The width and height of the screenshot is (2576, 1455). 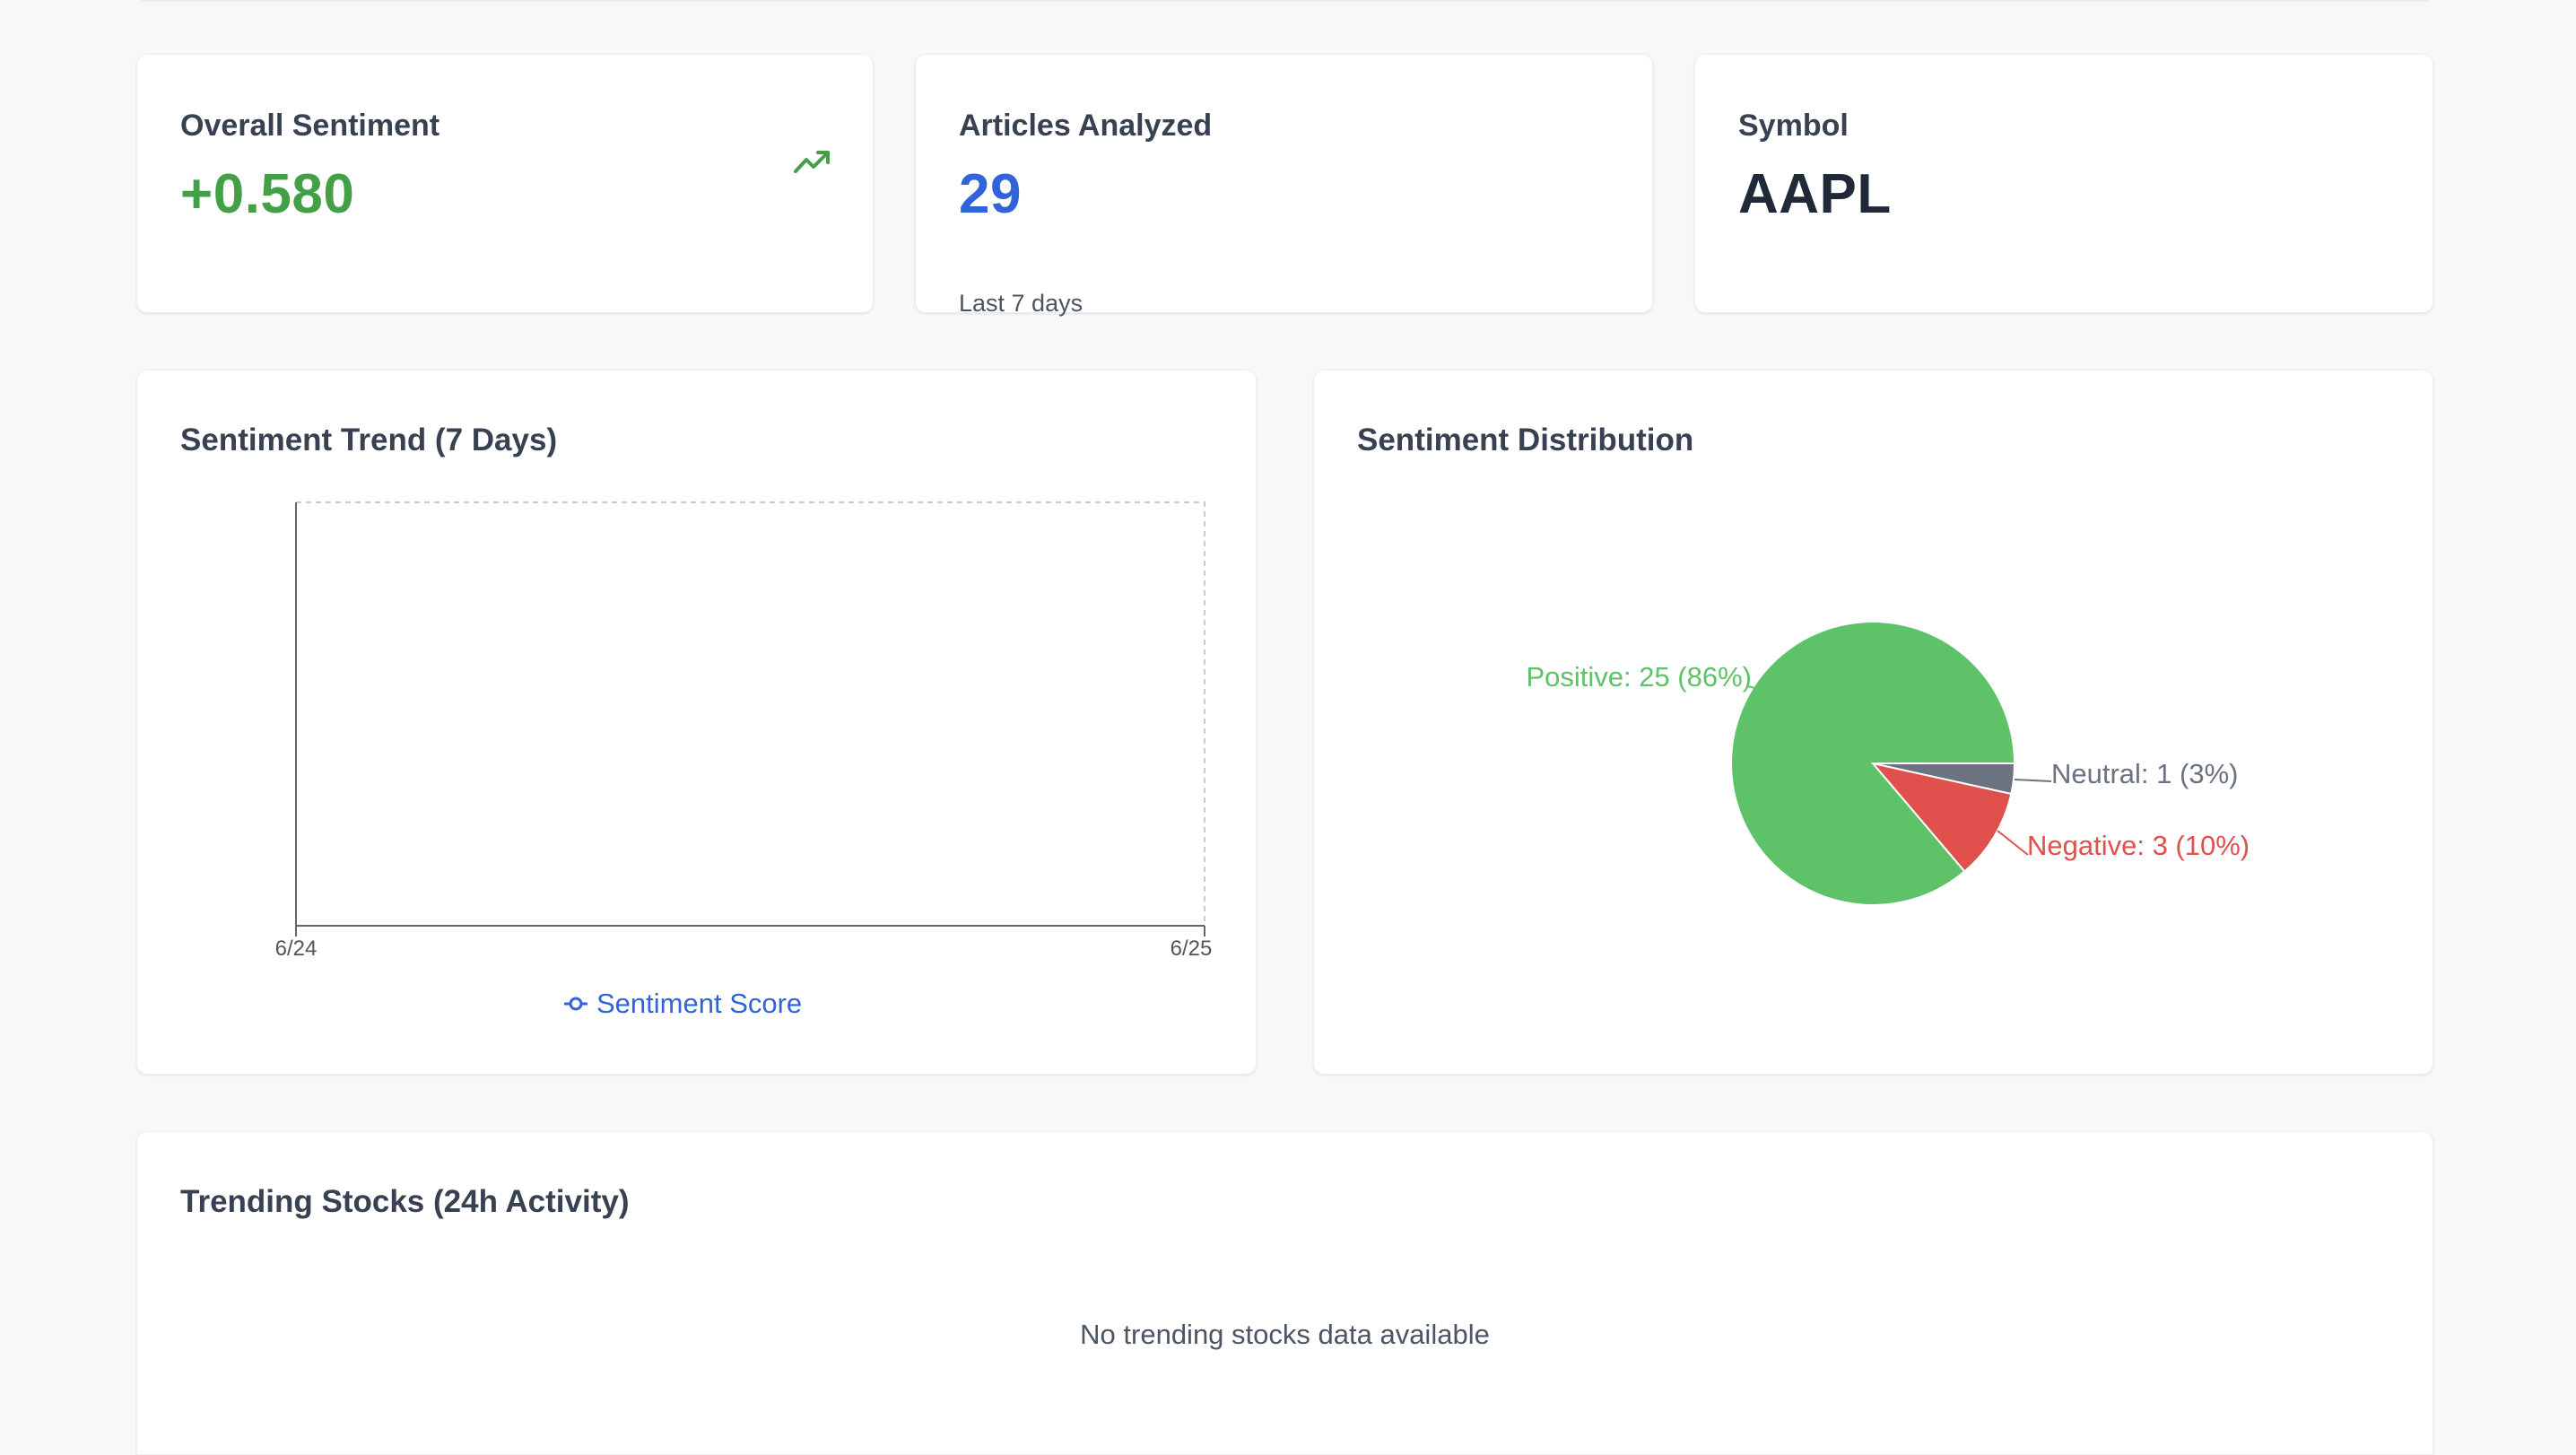 What do you see at coordinates (699, 1003) in the screenshot?
I see `legend-label: Sentiment Score` at bounding box center [699, 1003].